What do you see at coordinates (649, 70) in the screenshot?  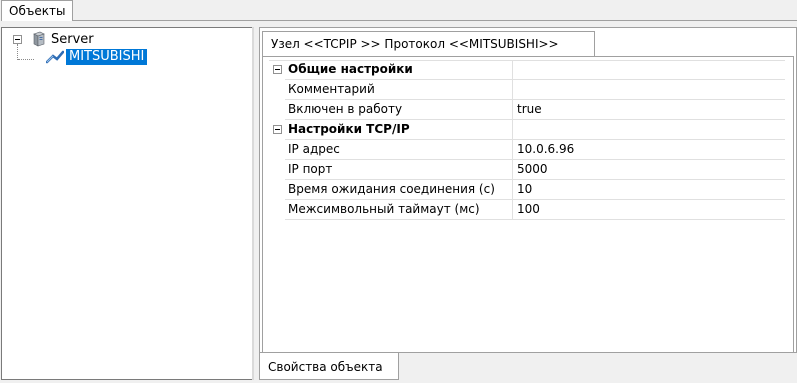 I see `category-general-value` at bounding box center [649, 70].